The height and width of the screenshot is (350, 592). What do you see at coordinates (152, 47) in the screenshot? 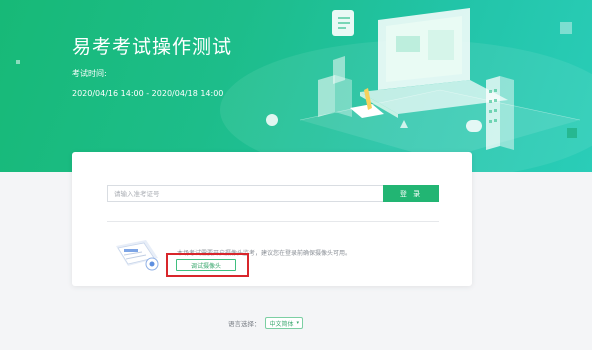
I see `exam-title: 易考考试操作测试` at bounding box center [152, 47].